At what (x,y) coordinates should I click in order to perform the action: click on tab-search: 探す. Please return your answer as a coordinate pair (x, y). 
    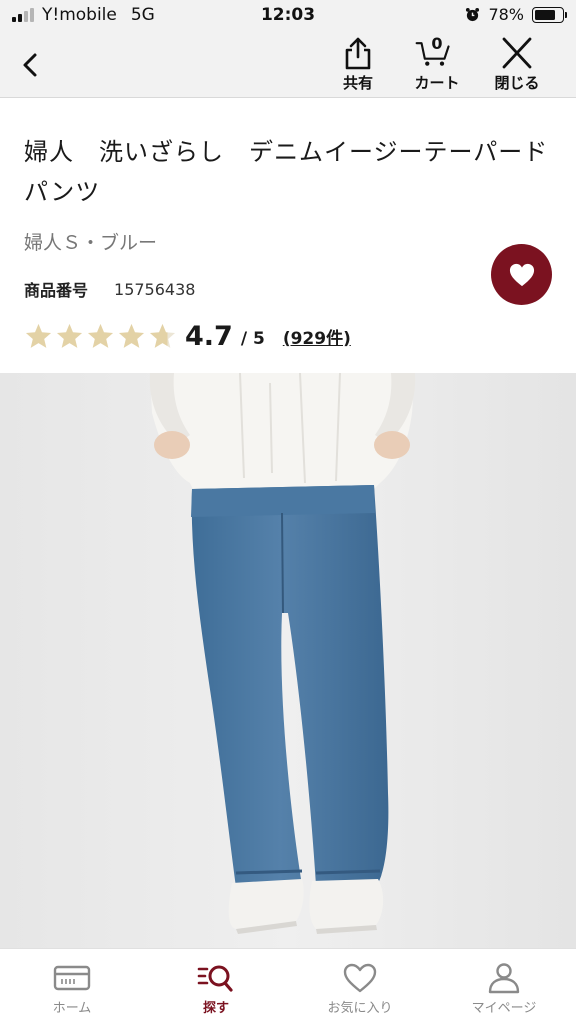
    Looking at the image, I should click on (216, 986).